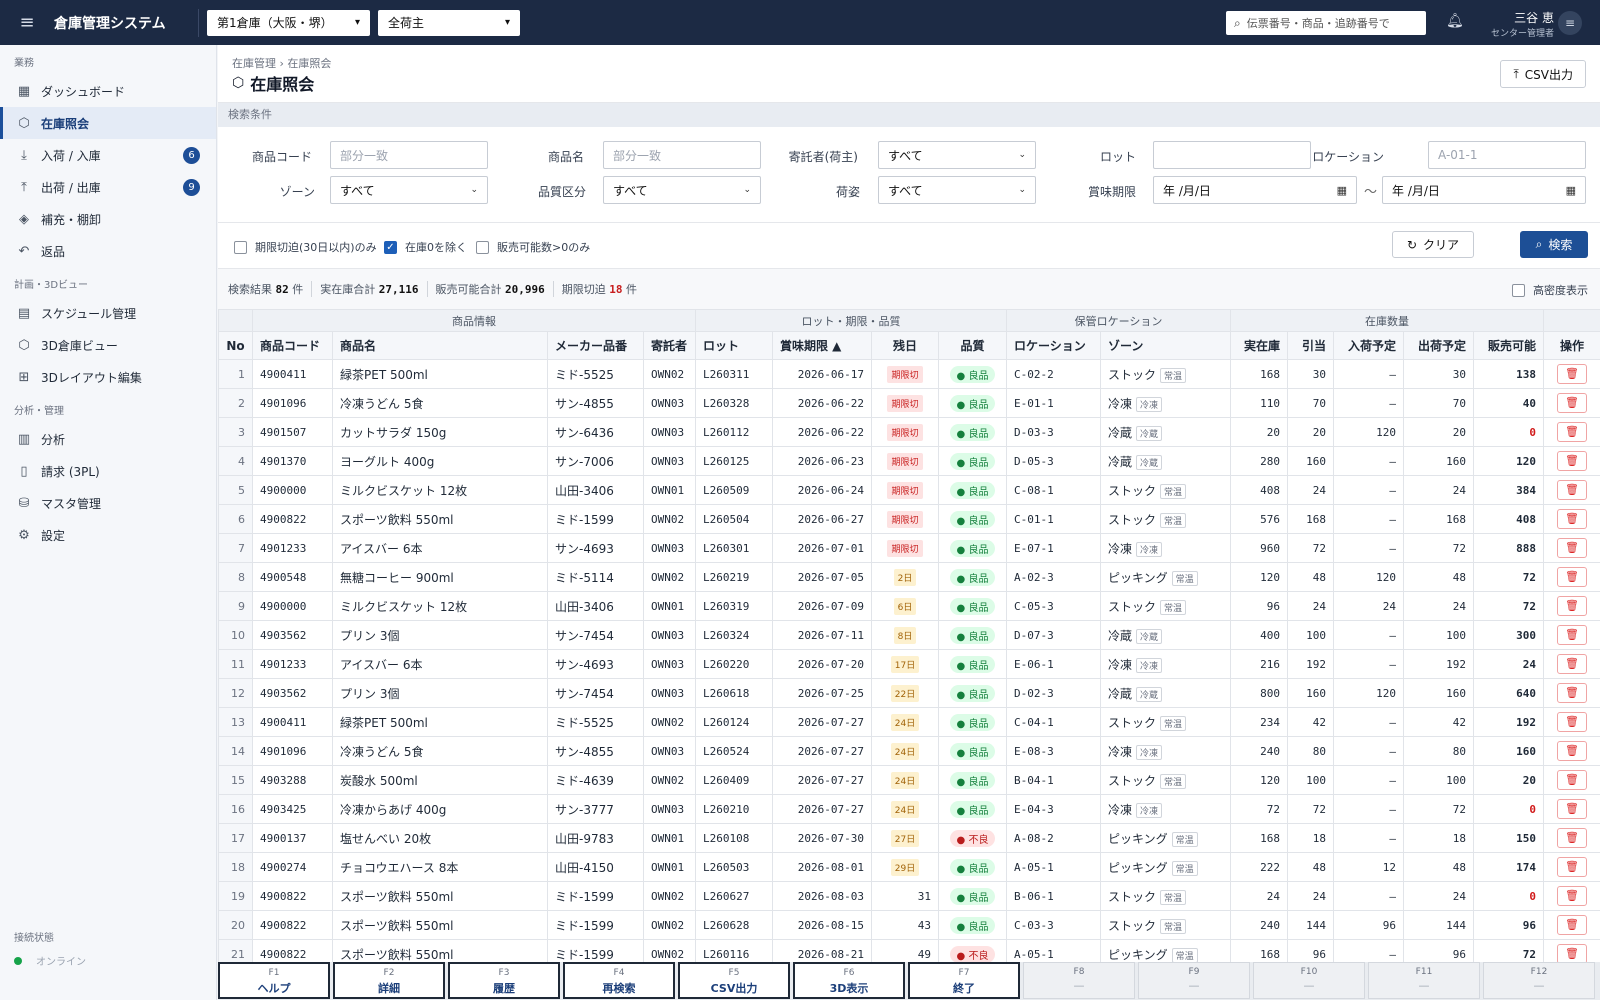  What do you see at coordinates (108, 503) in the screenshot?
I see `sidebar-item: ⛁ マスタ管理` at bounding box center [108, 503].